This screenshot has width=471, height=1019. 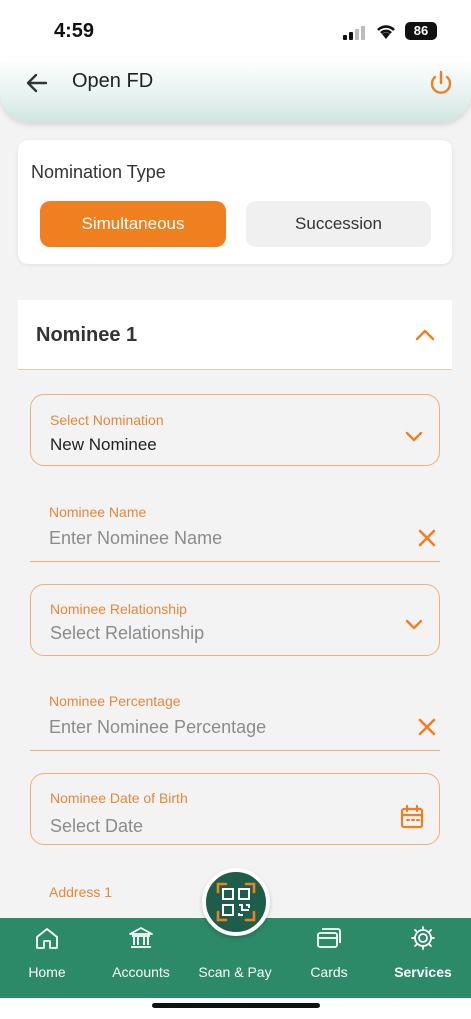 I want to click on chevron-up-icon, so click(x=425, y=335).